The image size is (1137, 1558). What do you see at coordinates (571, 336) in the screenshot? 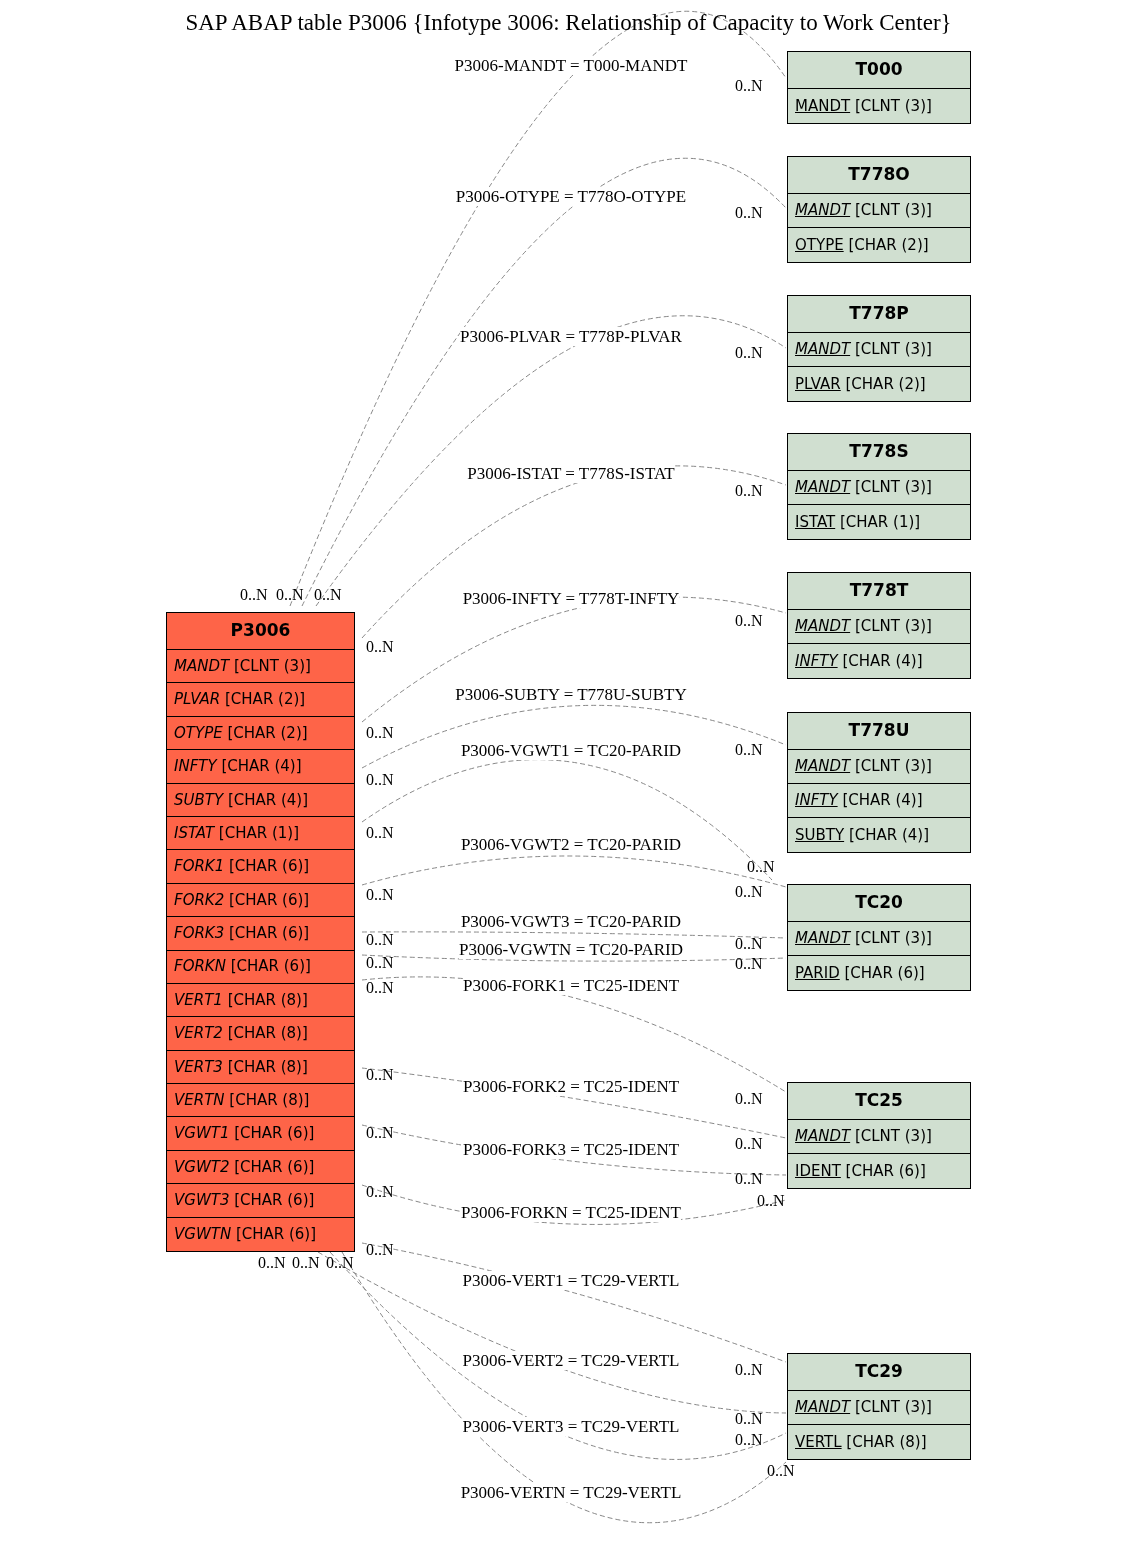
I see `relationship-label: P3006-PLVAR = T778P-PLVAR` at bounding box center [571, 336].